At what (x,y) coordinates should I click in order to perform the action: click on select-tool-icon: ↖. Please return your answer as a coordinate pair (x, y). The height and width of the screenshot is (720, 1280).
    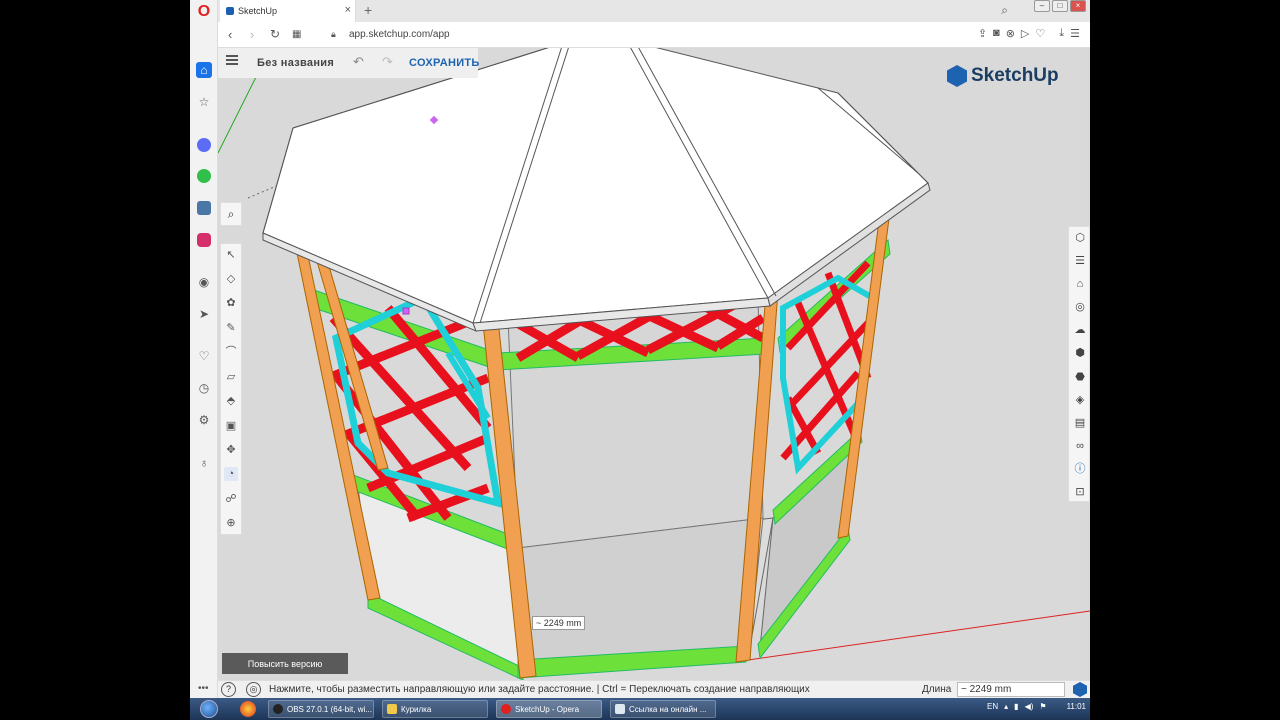
    Looking at the image, I should click on (231, 255).